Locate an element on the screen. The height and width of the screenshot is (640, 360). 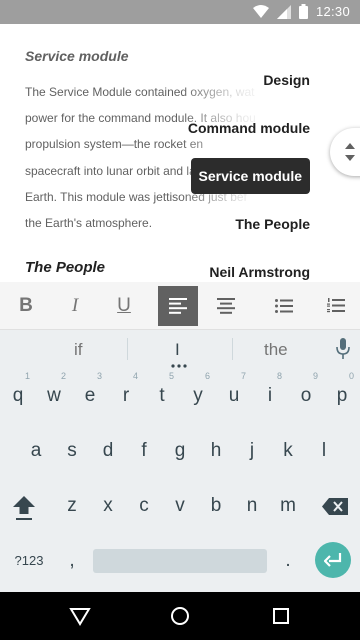
key-d: d is located at coordinates (108, 451).